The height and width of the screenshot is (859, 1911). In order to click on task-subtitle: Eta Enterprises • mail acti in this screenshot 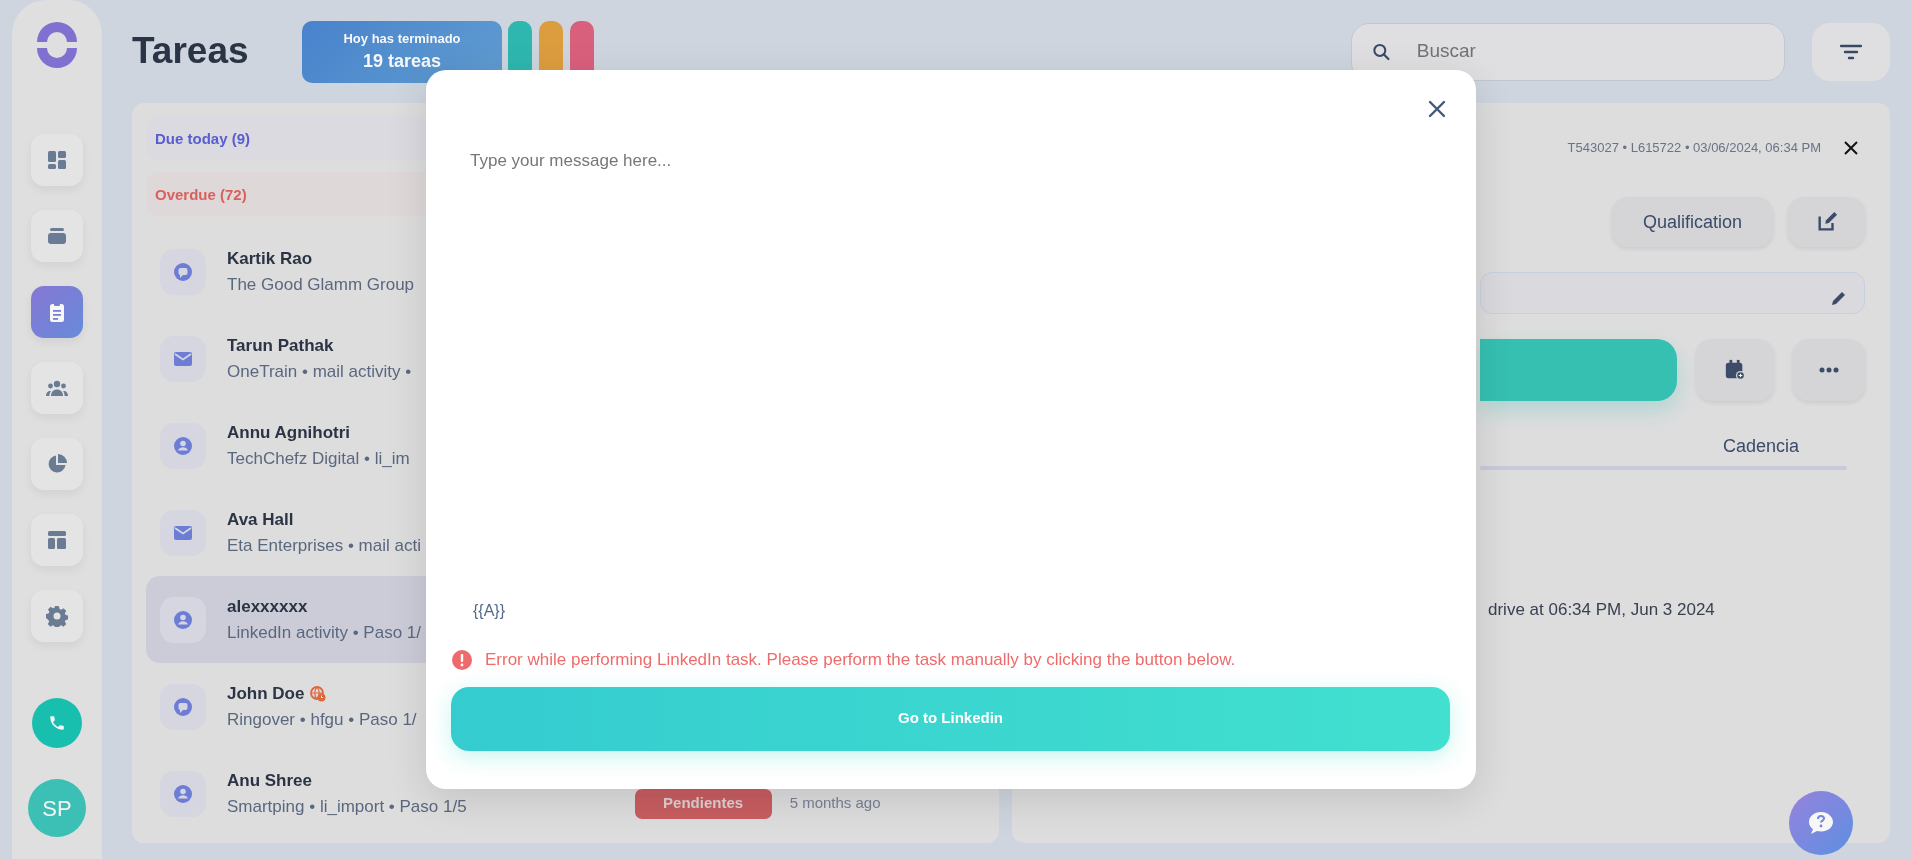, I will do `click(324, 545)`.